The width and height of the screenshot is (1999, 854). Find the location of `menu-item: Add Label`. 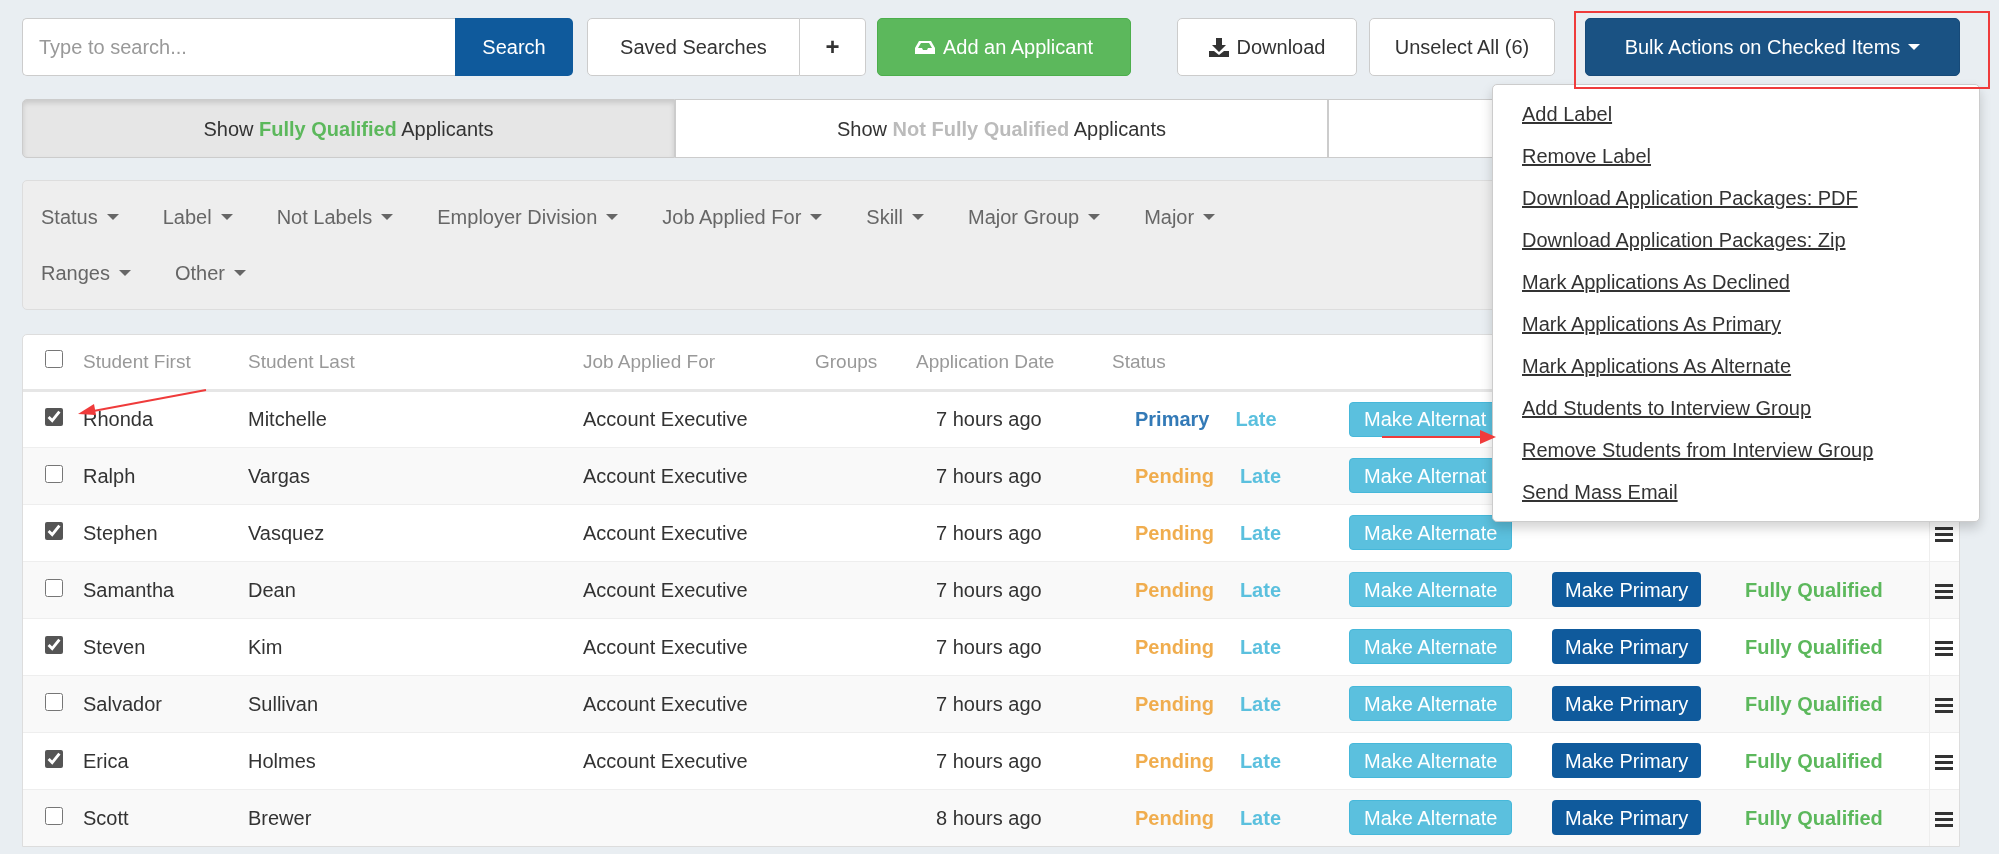

menu-item: Add Label is located at coordinates (1736, 114).